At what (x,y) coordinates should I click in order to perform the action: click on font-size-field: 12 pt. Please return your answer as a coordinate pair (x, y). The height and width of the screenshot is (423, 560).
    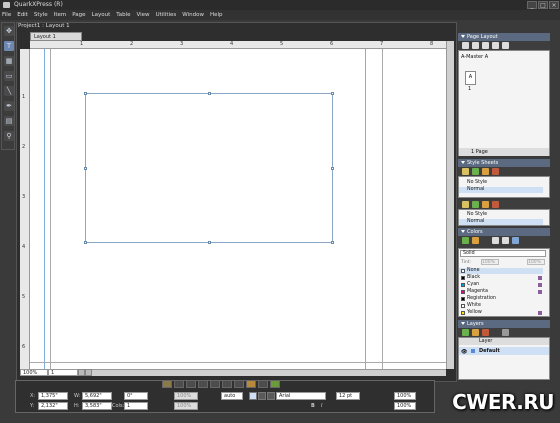
    Looking at the image, I should click on (348, 396).